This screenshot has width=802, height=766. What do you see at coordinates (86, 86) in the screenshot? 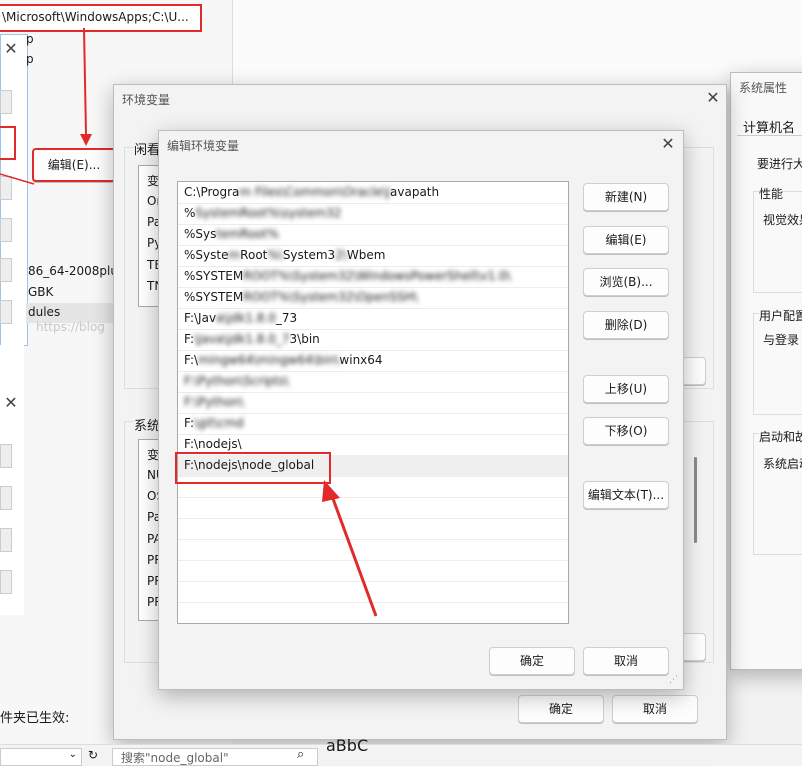
I see `annotation-arrow-top` at bounding box center [86, 86].